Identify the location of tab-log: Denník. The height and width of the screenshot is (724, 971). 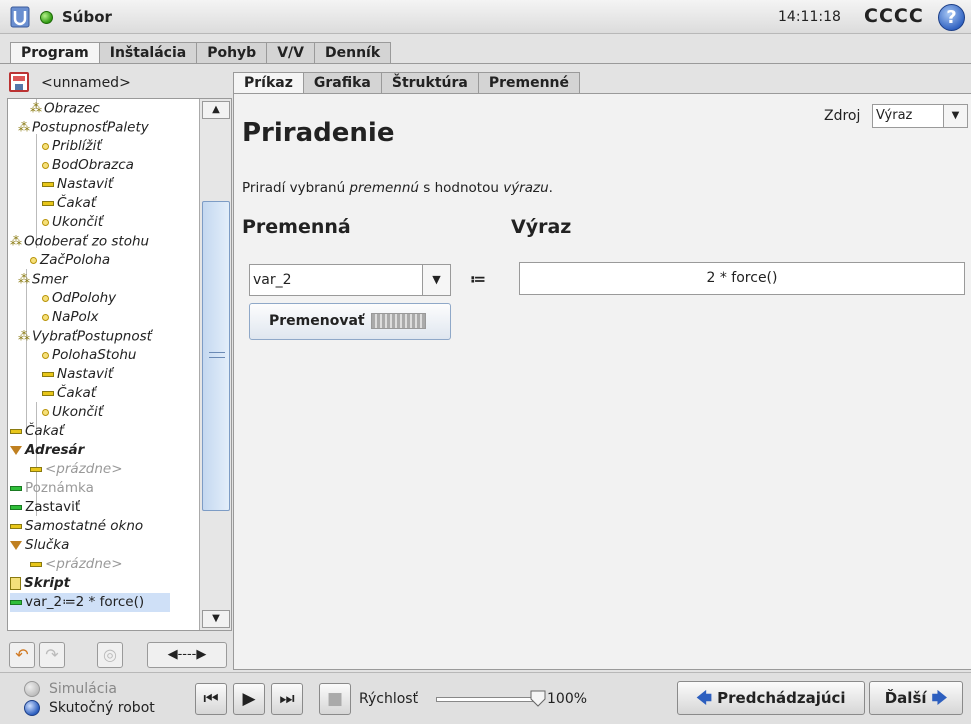
(353, 53).